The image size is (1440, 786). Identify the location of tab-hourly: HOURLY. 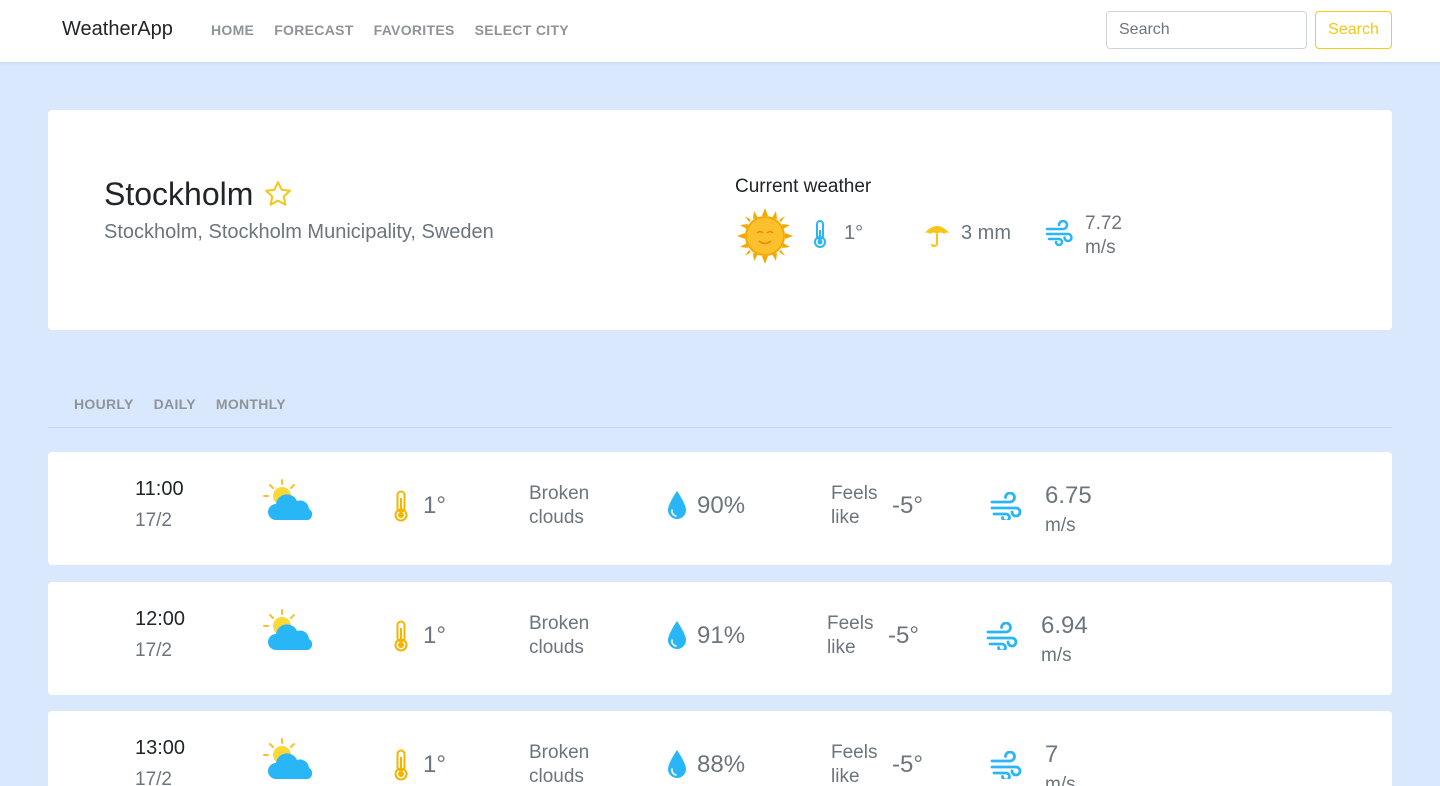
(104, 404).